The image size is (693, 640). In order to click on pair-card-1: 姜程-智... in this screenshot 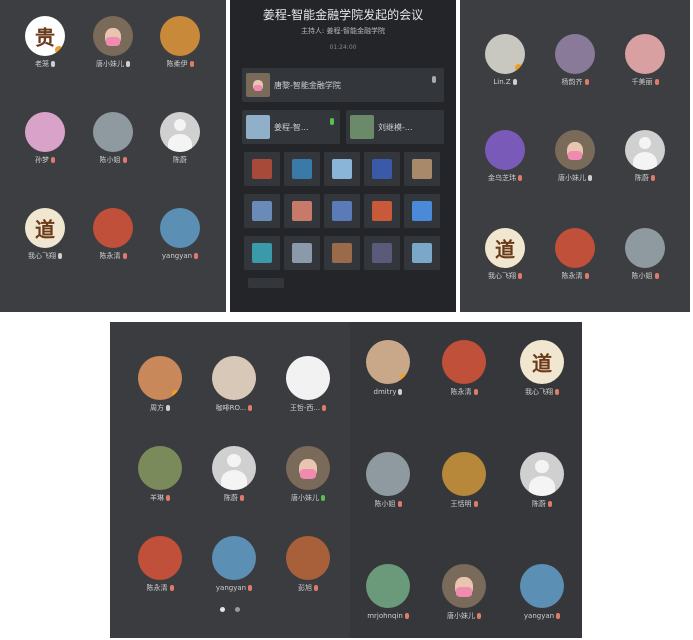, I will do `click(291, 127)`.